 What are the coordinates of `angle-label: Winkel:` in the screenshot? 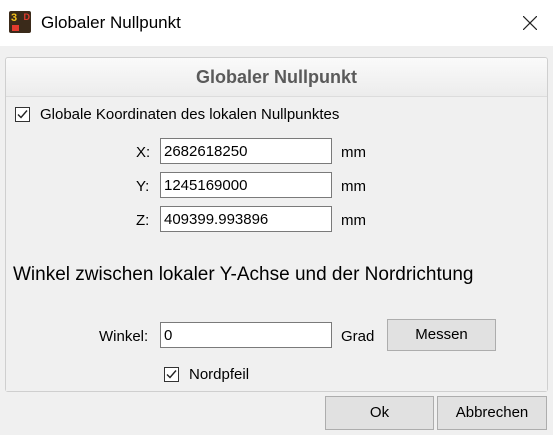 It's located at (124, 336).